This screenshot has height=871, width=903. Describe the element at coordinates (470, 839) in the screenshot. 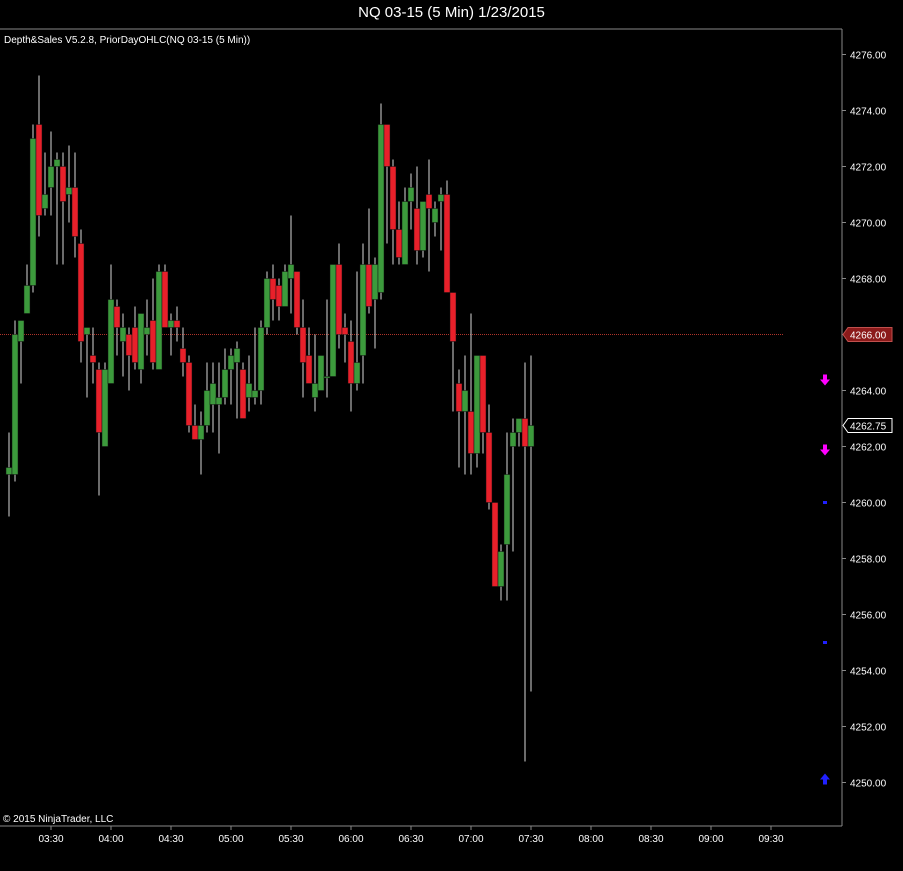

I see `x-tick-label: 07:00` at that location.